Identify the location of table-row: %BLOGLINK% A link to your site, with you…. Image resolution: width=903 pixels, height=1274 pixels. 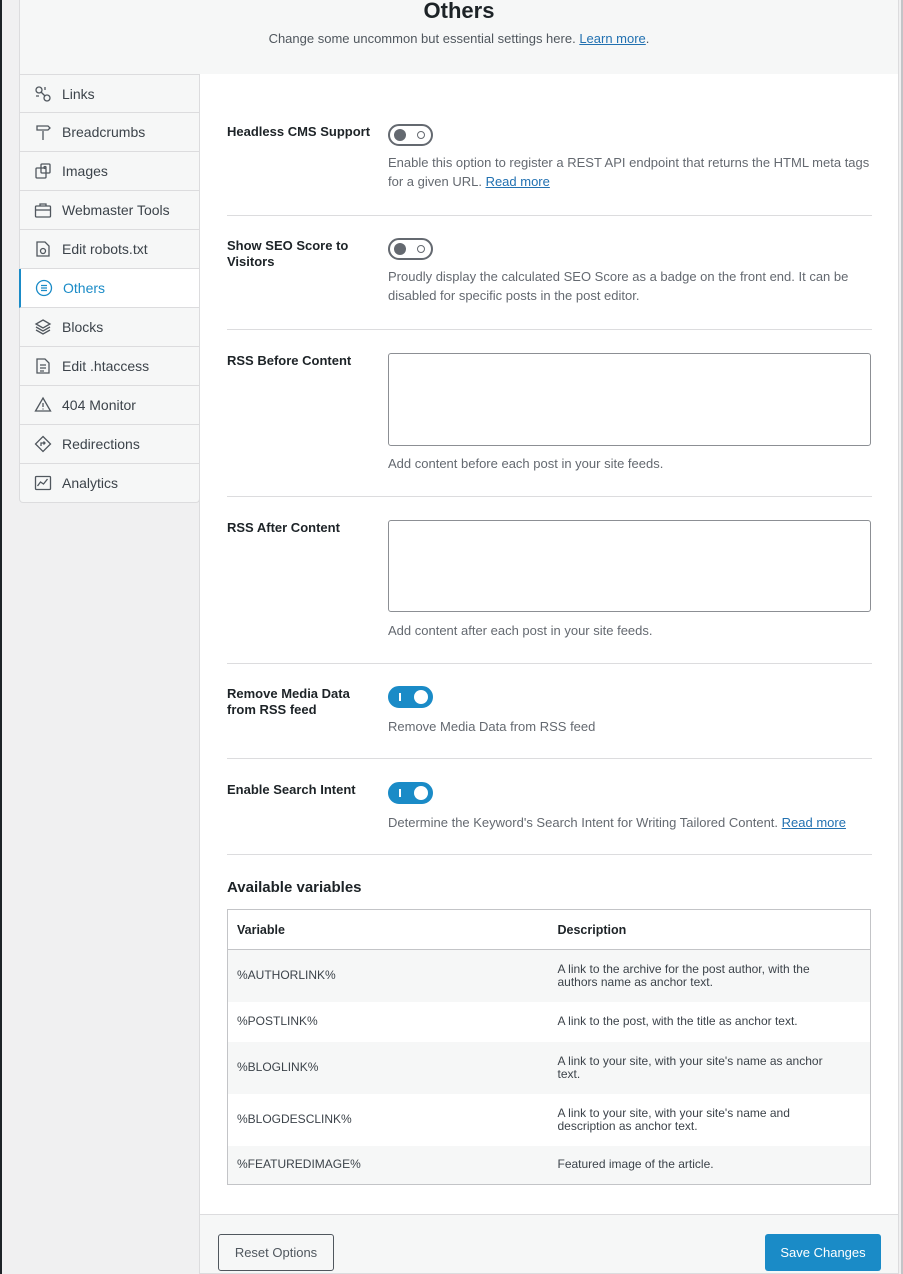
(549, 1067).